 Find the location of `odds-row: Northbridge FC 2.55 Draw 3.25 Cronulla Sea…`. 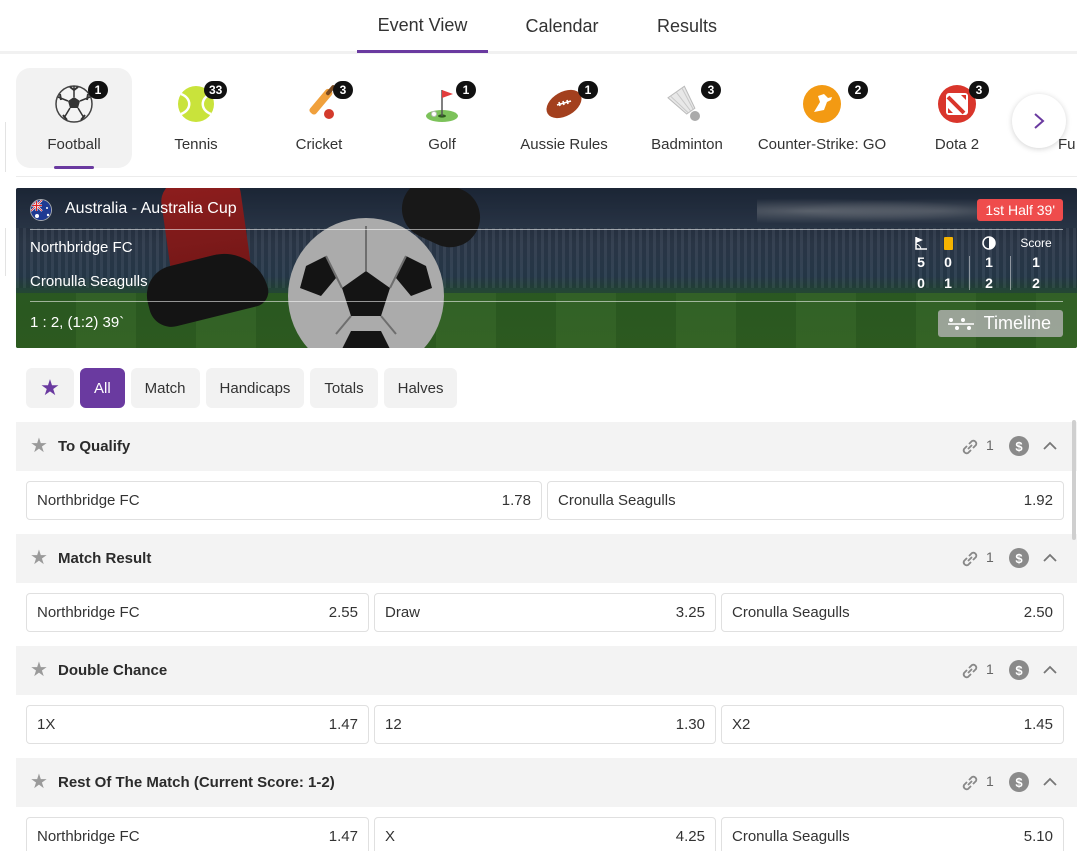

odds-row: Northbridge FC 2.55 Draw 3.25 Cronulla Sea… is located at coordinates (551, 612).